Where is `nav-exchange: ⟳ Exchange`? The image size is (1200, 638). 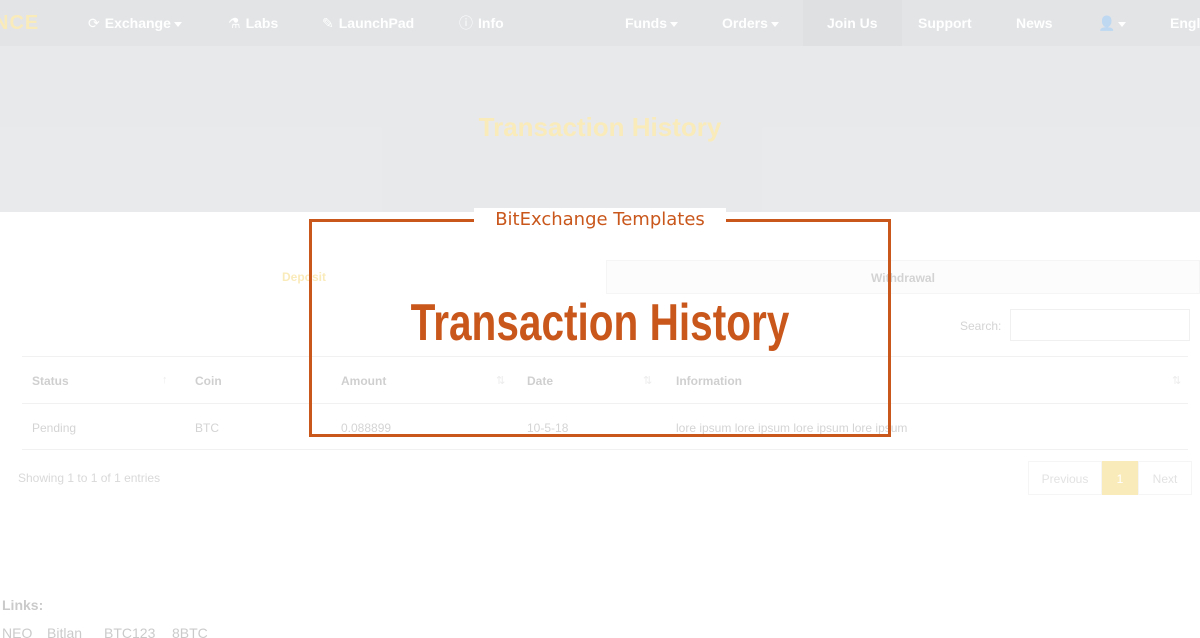
nav-exchange: ⟳ Exchange is located at coordinates (135, 23).